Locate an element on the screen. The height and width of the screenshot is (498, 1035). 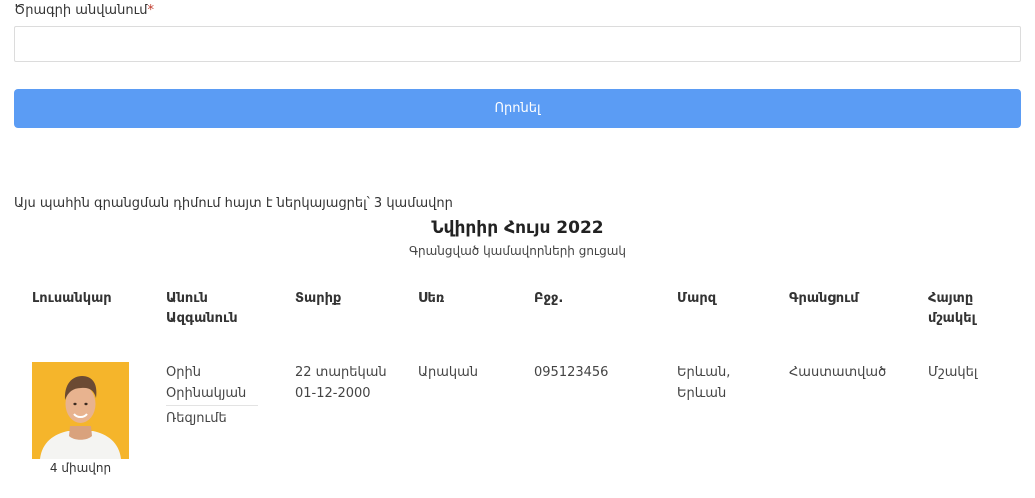
age-cell: 22 տարեկան 01-12-2000 is located at coordinates (341, 383).